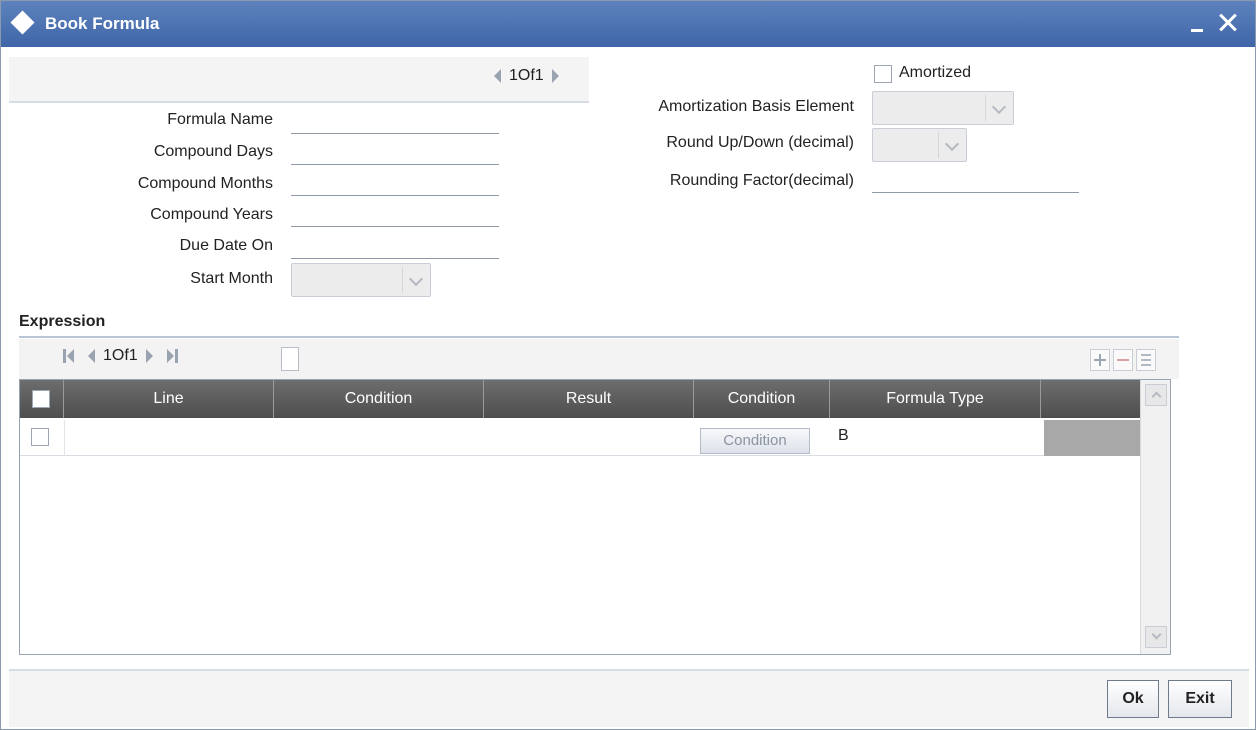 The height and width of the screenshot is (730, 1256). What do you see at coordinates (172, 356) in the screenshot?
I see `last-page-icon` at bounding box center [172, 356].